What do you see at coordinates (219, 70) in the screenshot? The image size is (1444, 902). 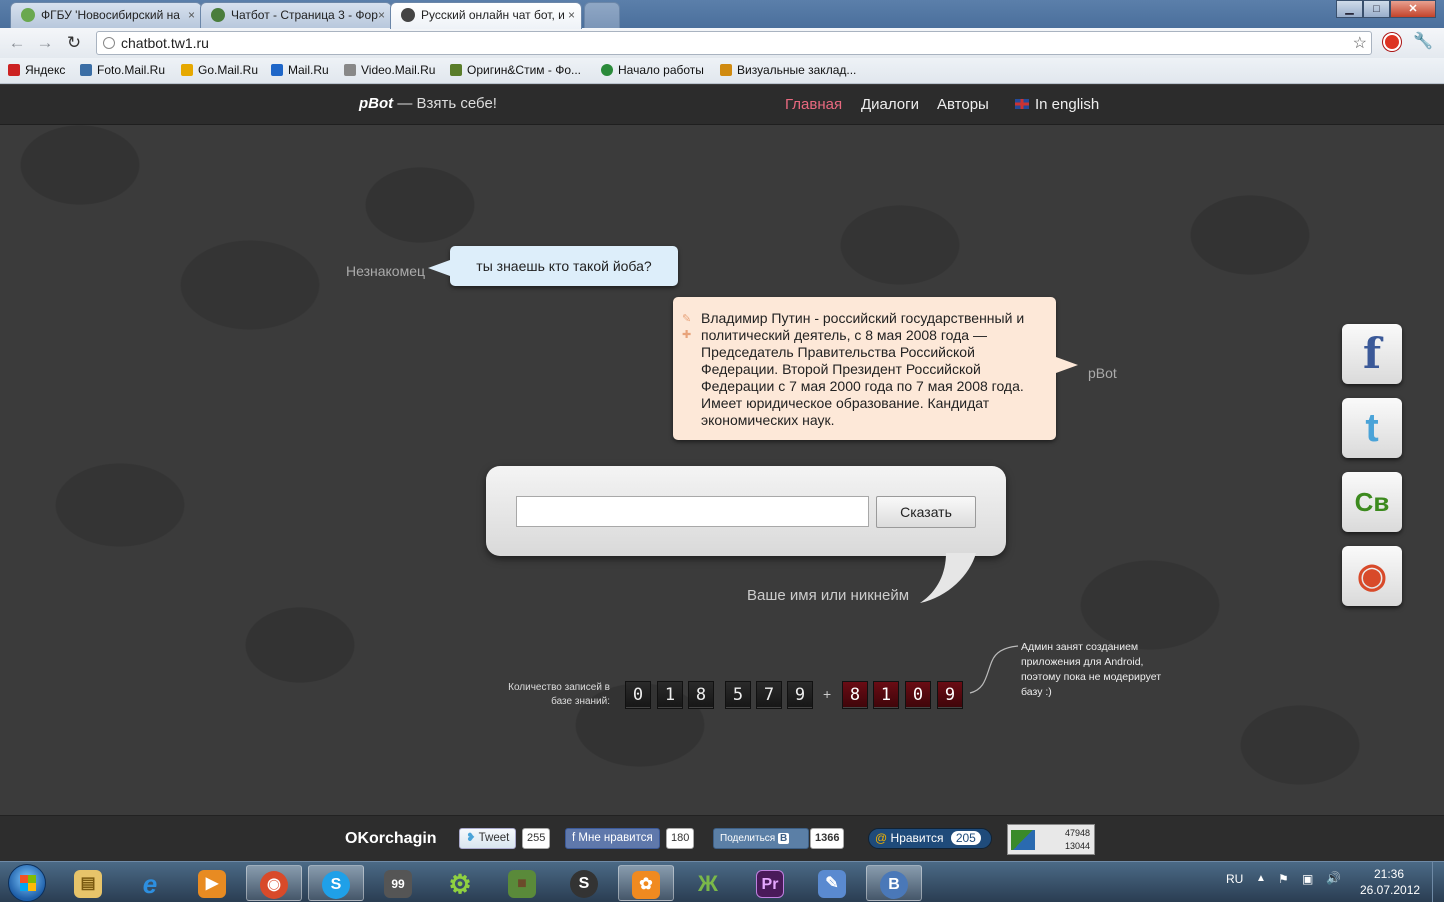 I see `bookmark-go-mail: Go.Mail.Ru` at bounding box center [219, 70].